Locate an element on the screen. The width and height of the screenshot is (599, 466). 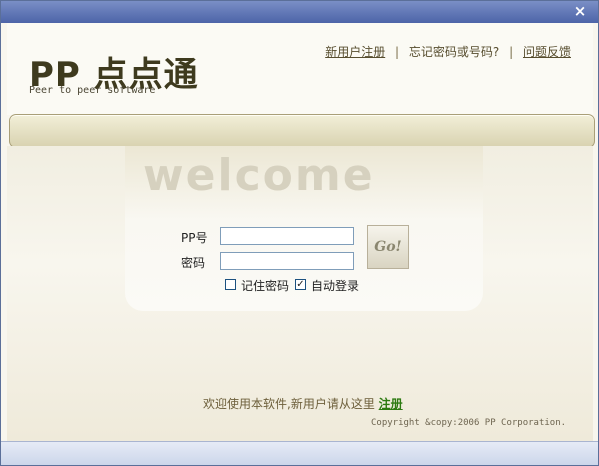
pp-number-input is located at coordinates (287, 236).